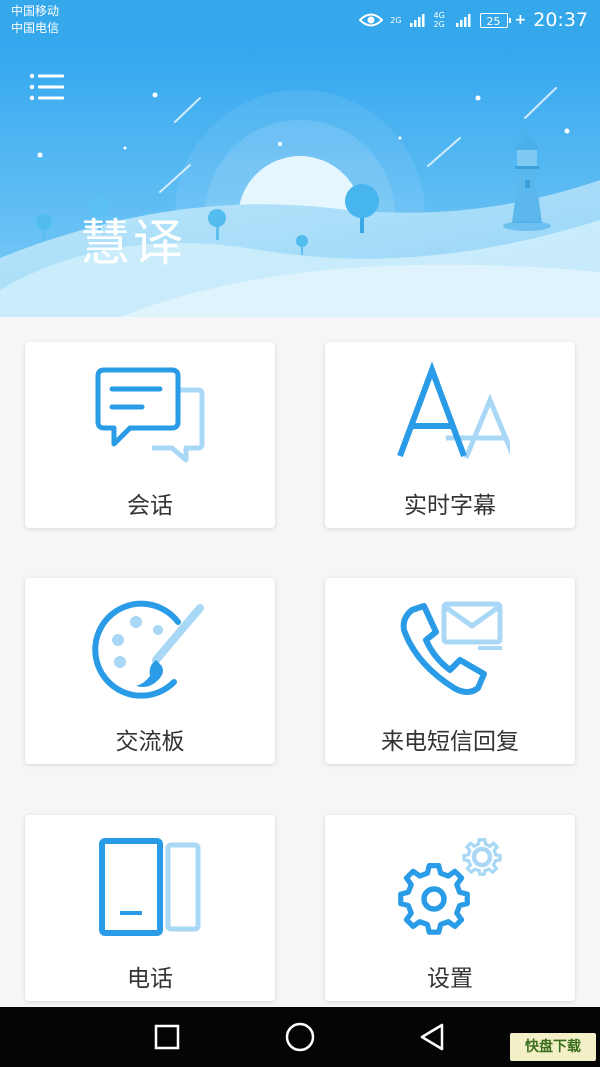 The height and width of the screenshot is (1067, 600). Describe the element at coordinates (148, 649) in the screenshot. I see `palette-icon` at that location.